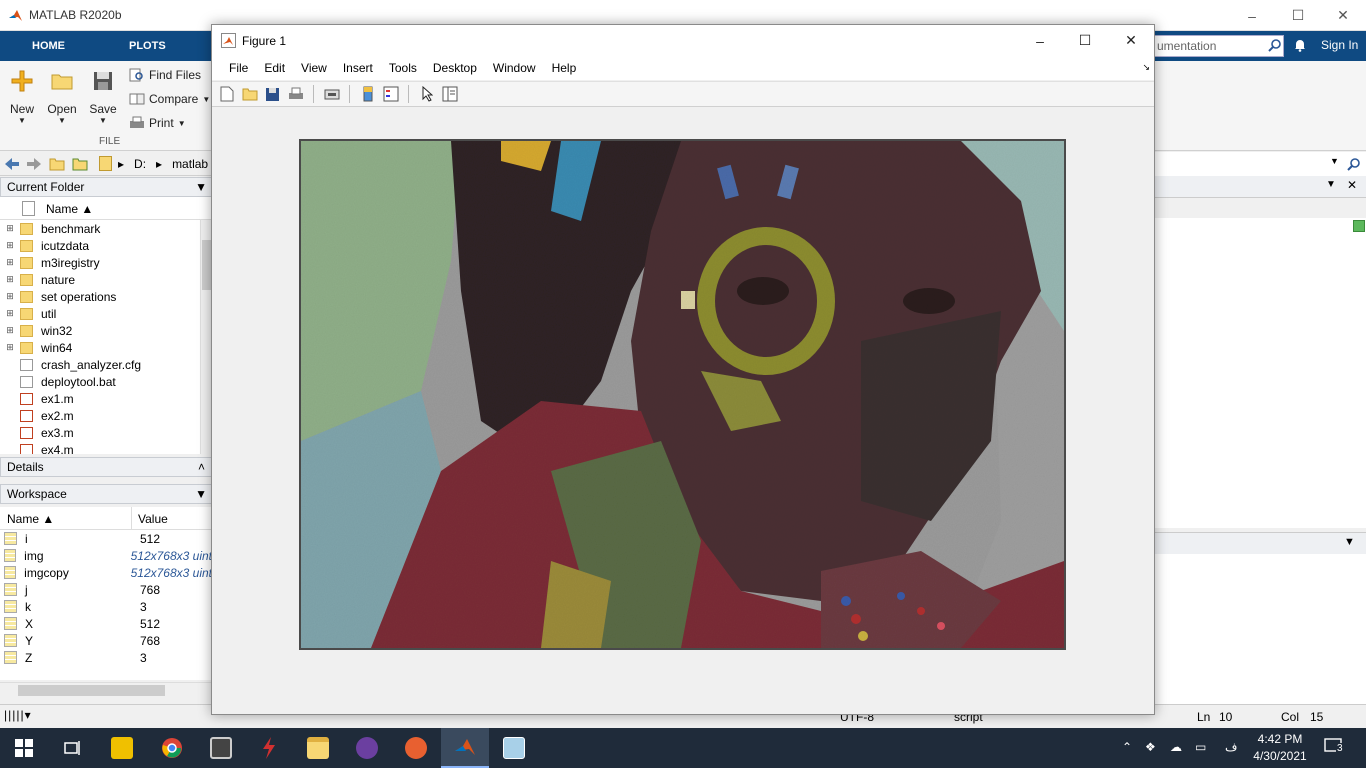  Describe the element at coordinates (122, 748) in the screenshot. I see `taskbar-player-app` at that location.